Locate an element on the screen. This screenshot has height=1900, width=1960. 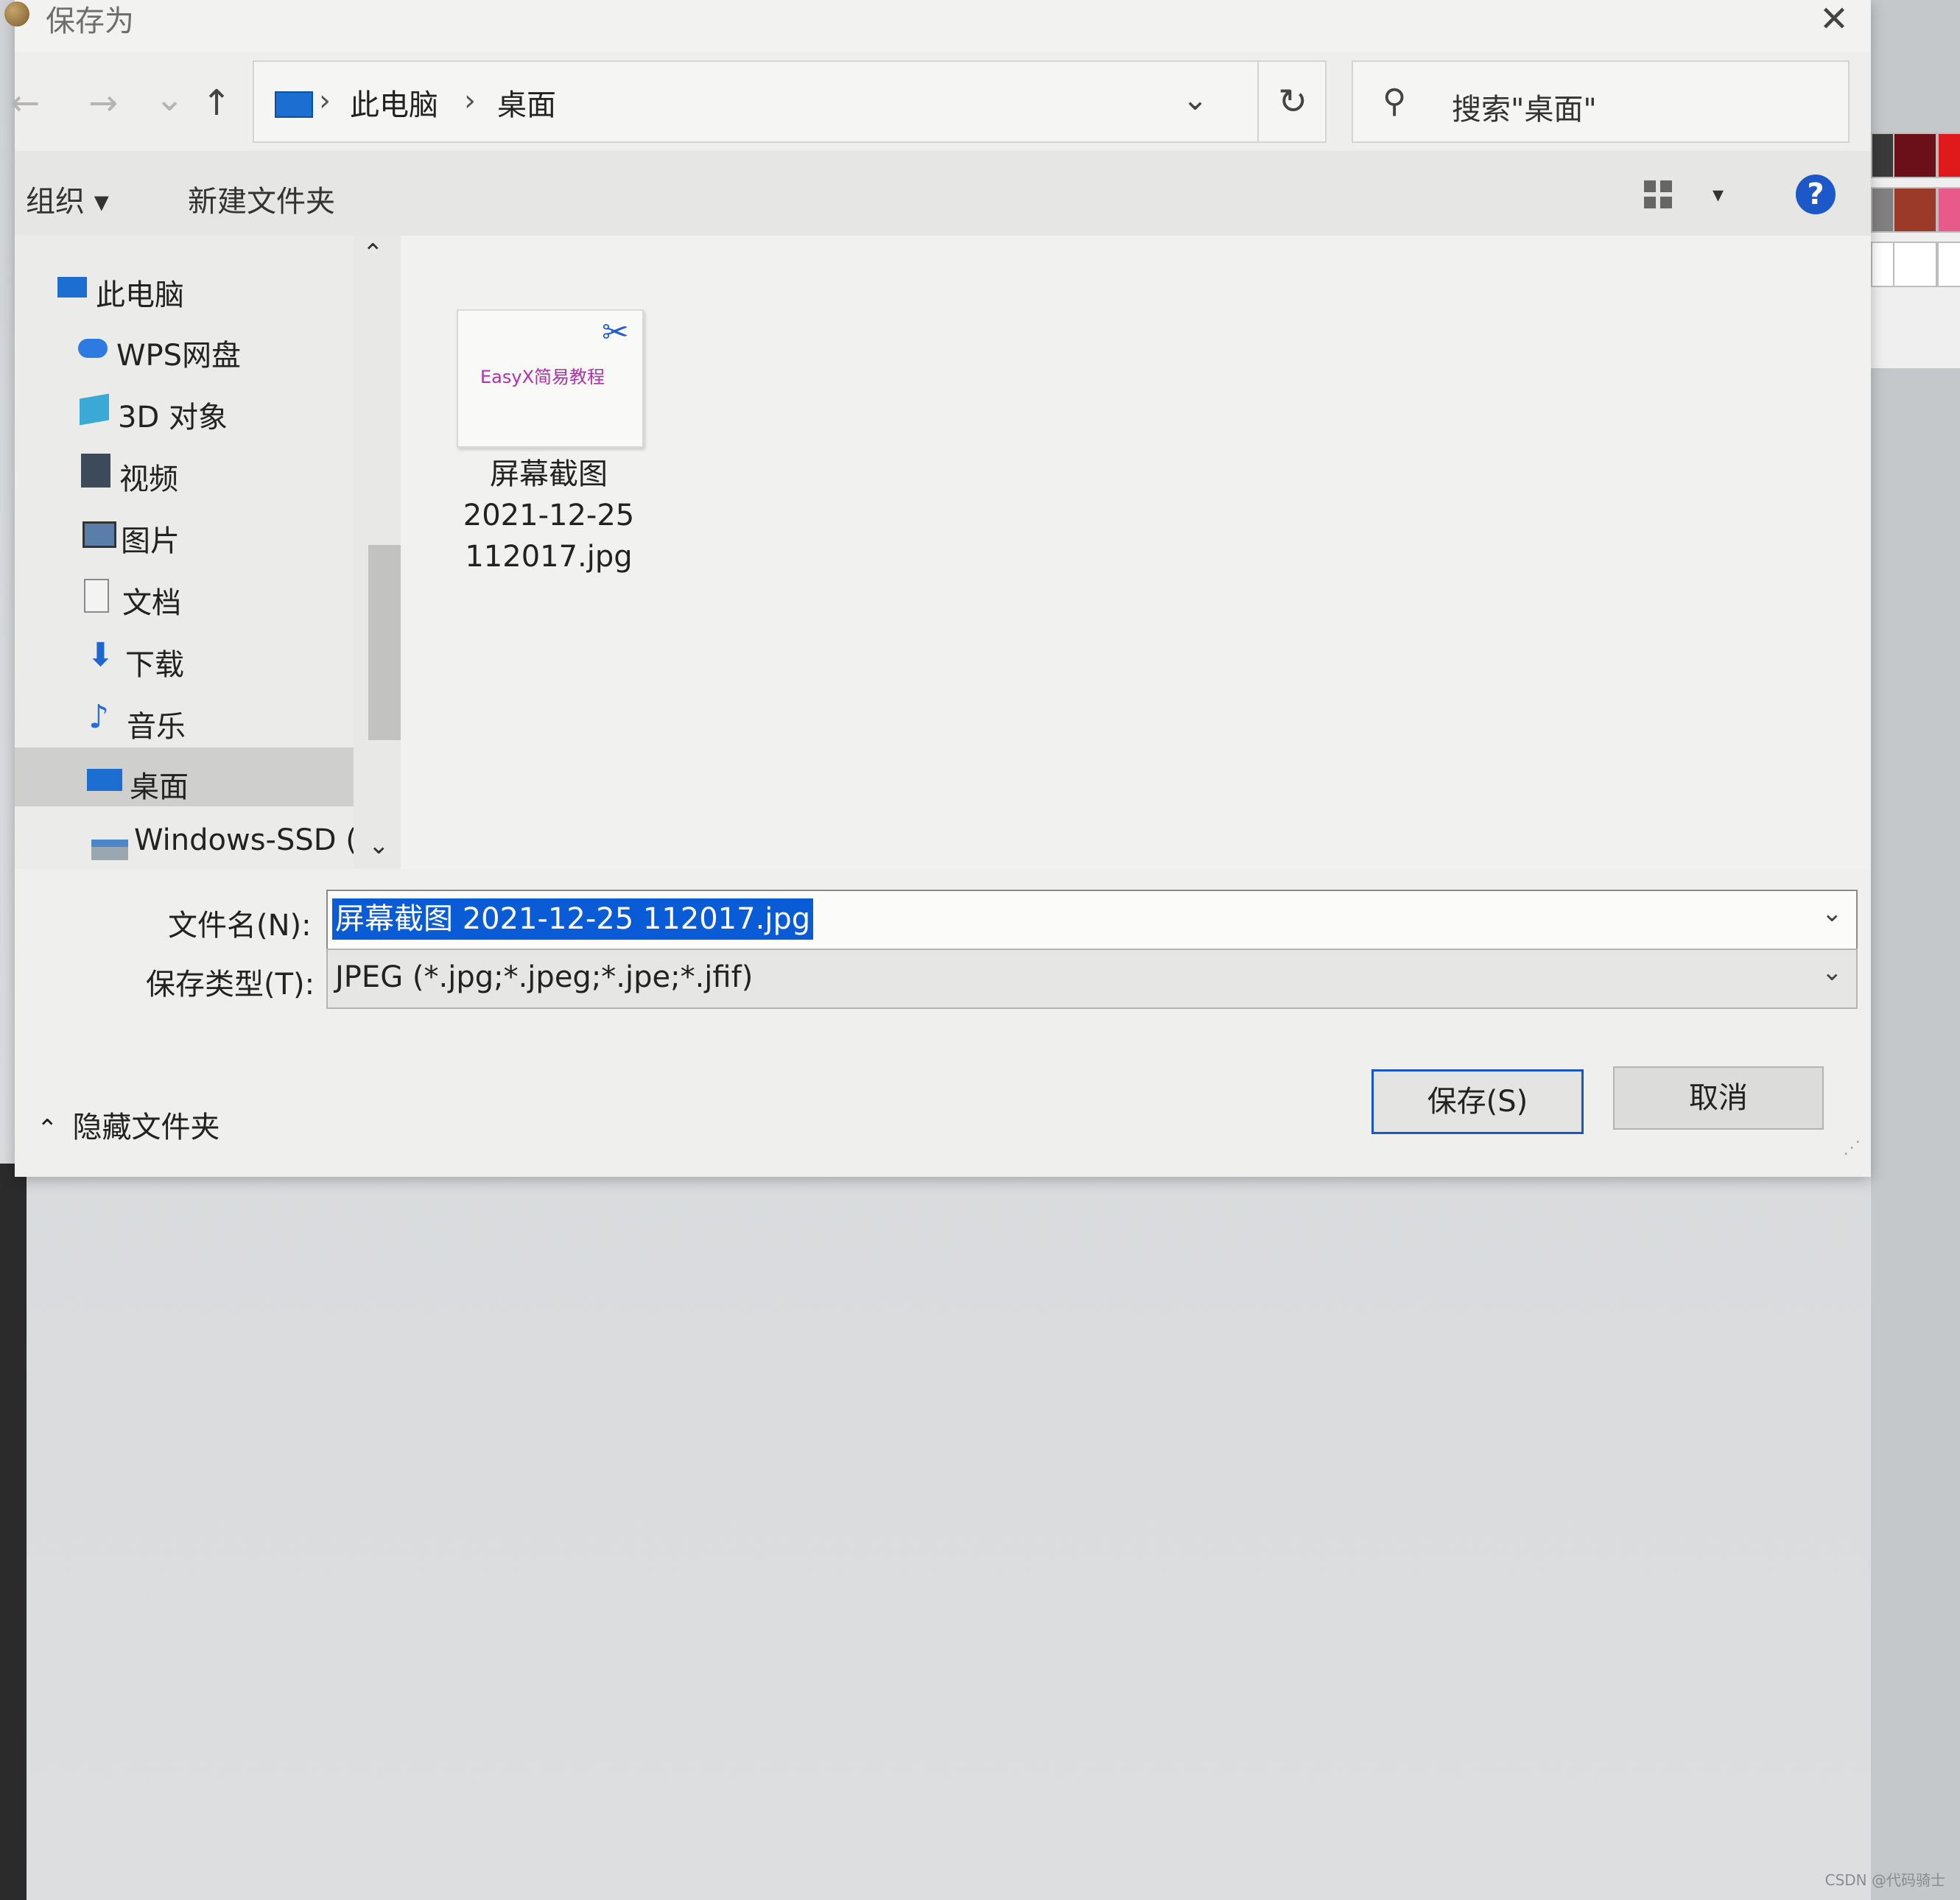
sidebar-item-label: Windows-SSD ( is located at coordinates (245, 840).